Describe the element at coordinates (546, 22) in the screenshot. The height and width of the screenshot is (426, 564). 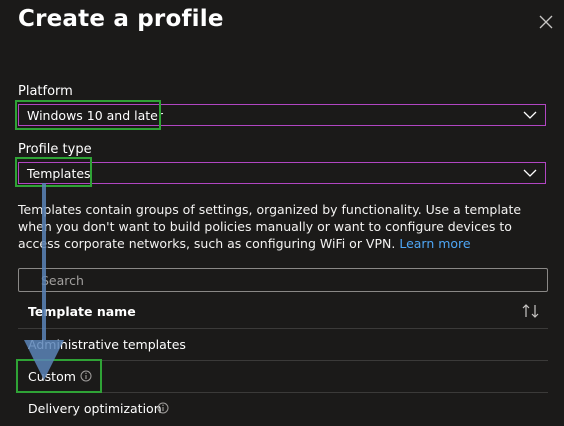
I see `close-icon` at that location.